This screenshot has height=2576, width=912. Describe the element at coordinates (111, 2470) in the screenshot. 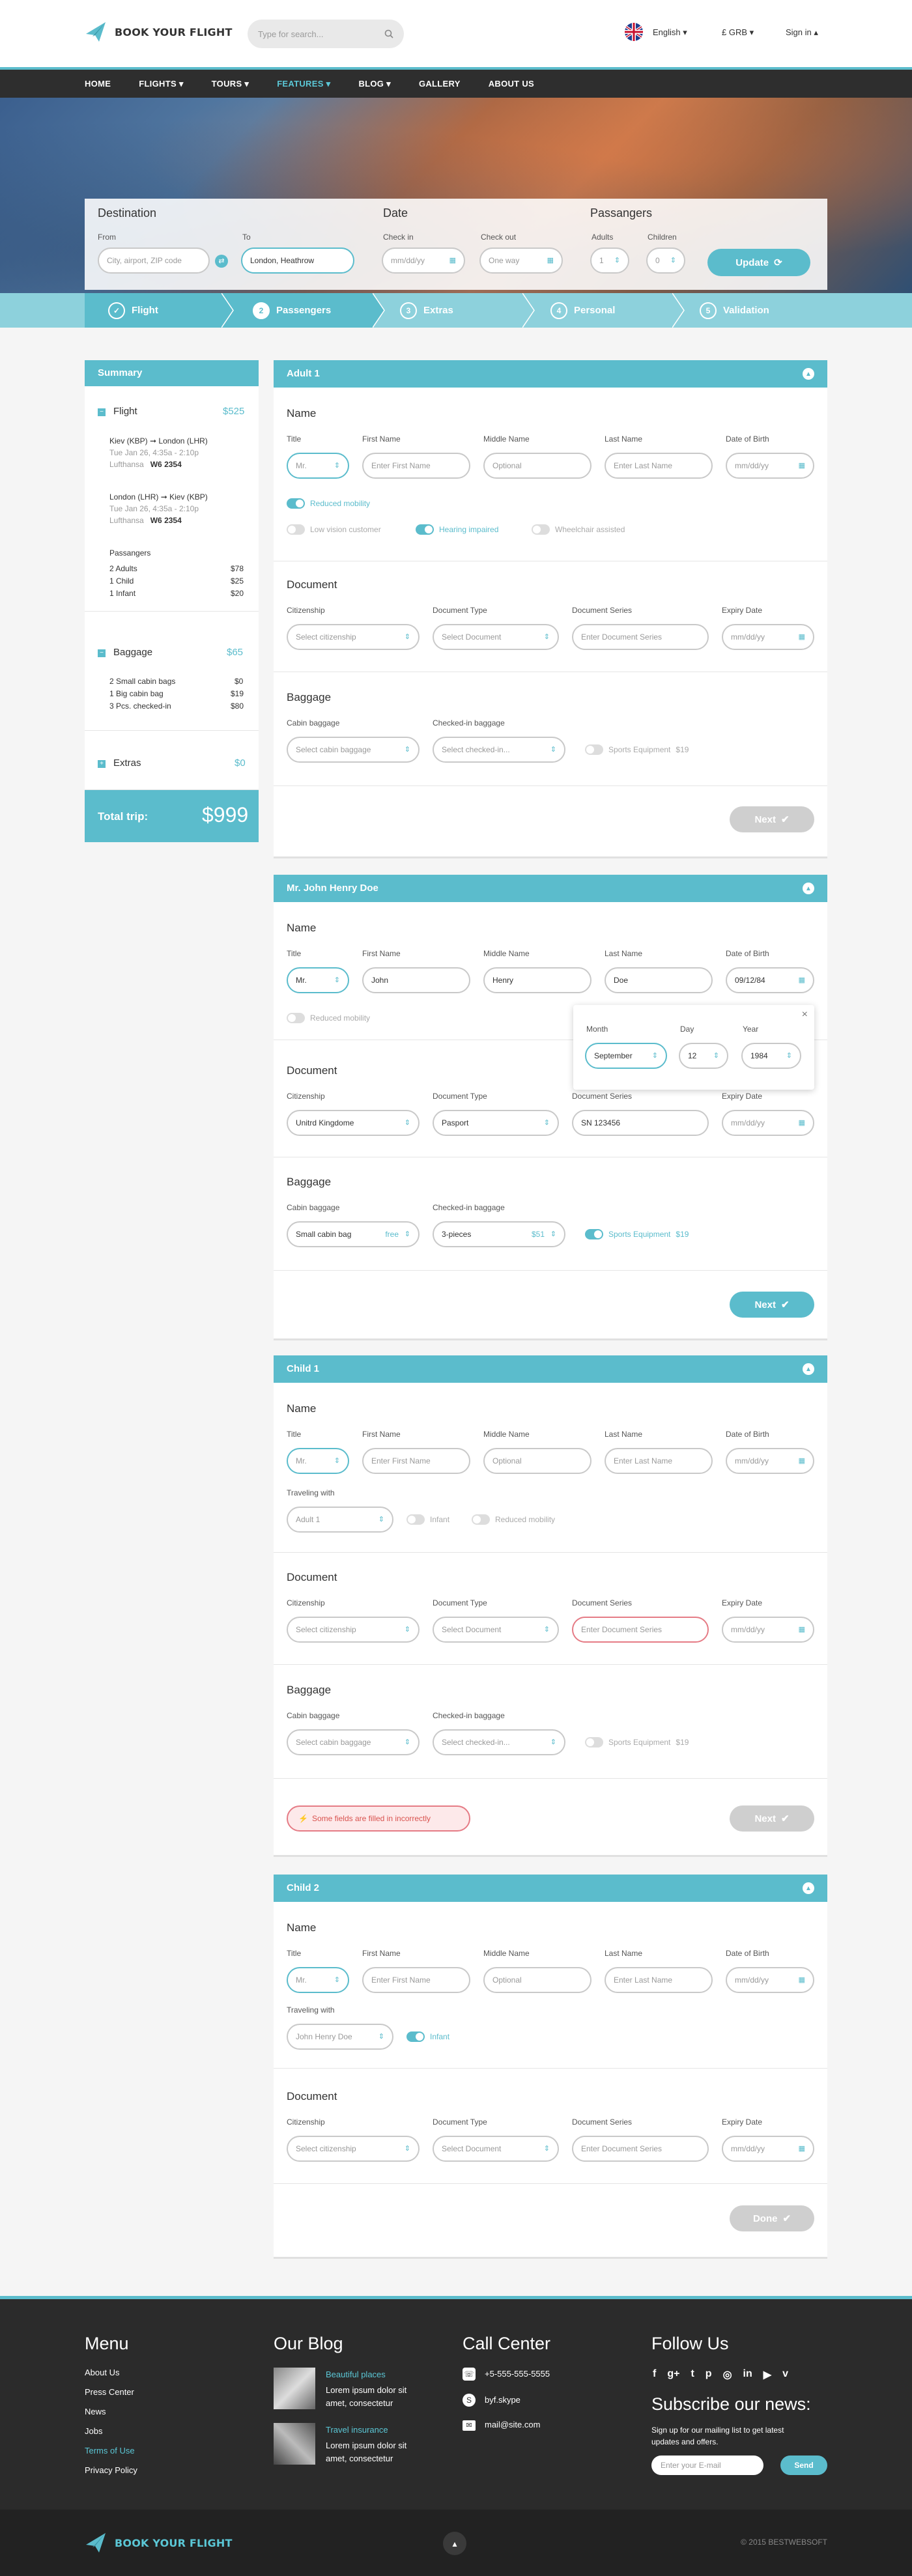

I see `footer-link-privacy: Privacy Policy` at that location.